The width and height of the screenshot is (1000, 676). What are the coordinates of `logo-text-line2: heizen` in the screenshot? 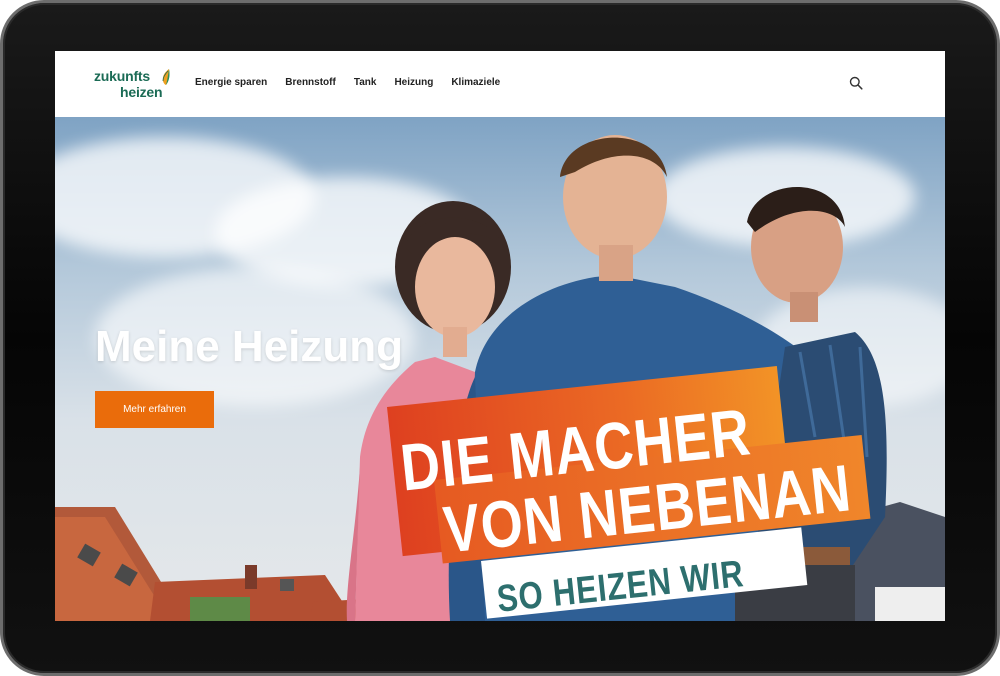 It's located at (141, 92).